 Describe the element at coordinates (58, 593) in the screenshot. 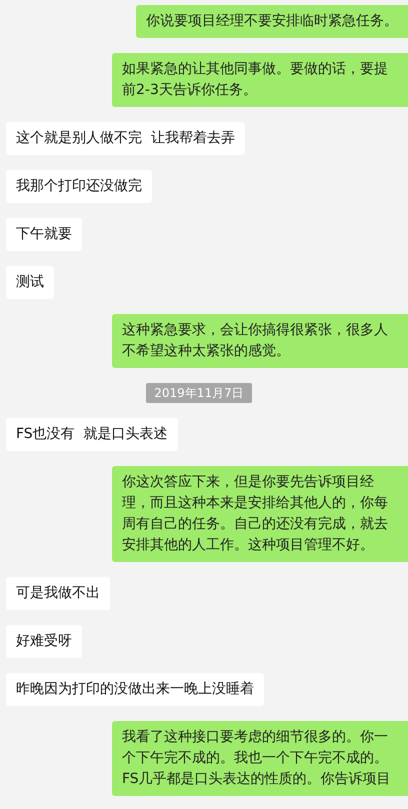

I see `received-message: 可是我做不出` at that location.